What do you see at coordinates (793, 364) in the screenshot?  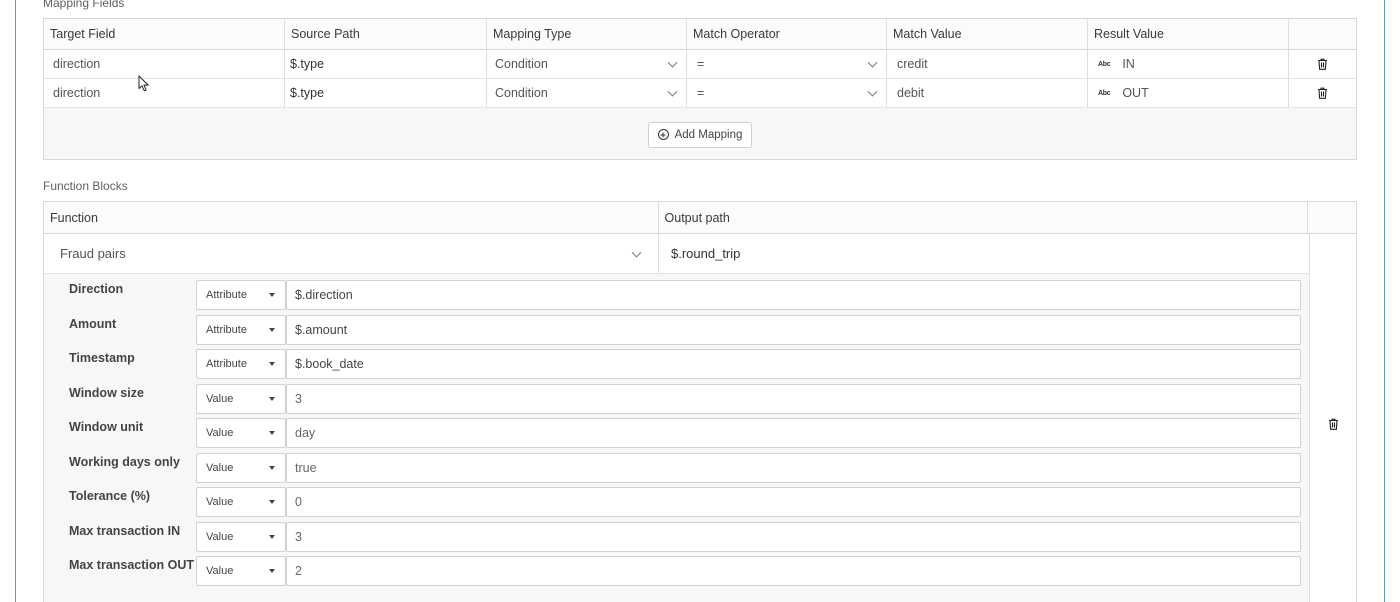 I see `param-value-input: $.book_date` at bounding box center [793, 364].